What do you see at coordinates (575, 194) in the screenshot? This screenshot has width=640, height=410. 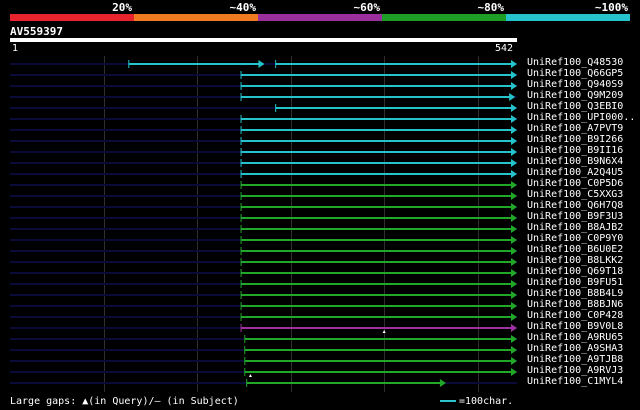 I see `hit-label: UniRef100_C5XXG3` at bounding box center [575, 194].